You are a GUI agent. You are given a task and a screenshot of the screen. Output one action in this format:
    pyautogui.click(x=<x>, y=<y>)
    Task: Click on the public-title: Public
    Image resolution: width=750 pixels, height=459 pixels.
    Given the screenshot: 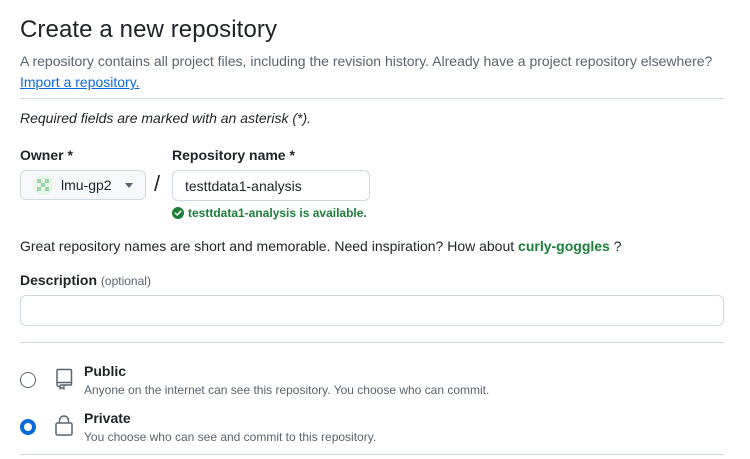 What is the action you would take?
    pyautogui.click(x=105, y=371)
    